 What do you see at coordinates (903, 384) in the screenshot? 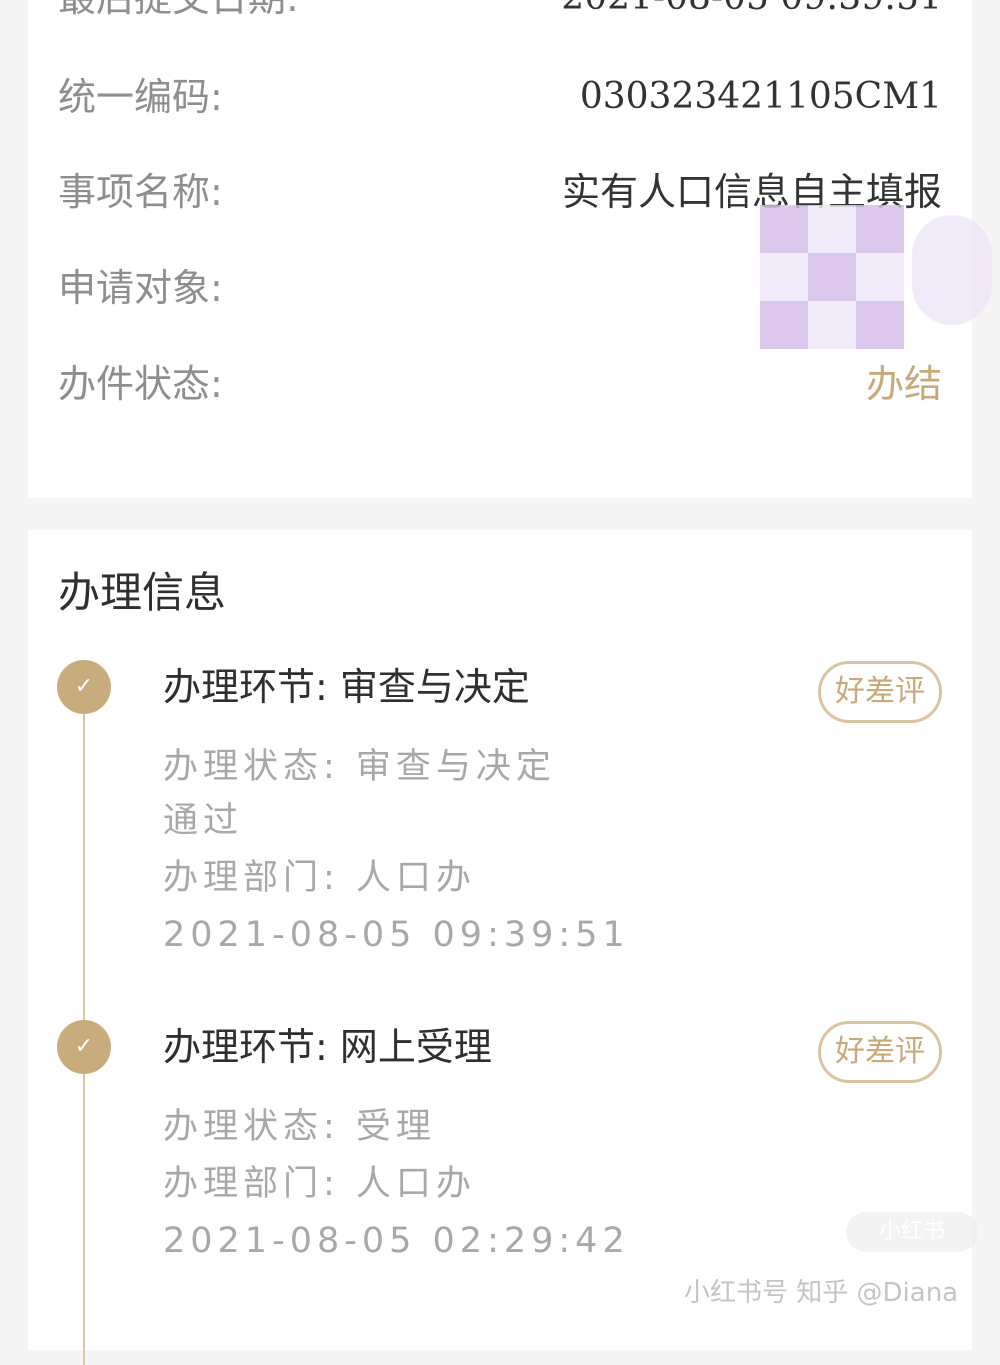
I see `case-status-value: 办结` at bounding box center [903, 384].